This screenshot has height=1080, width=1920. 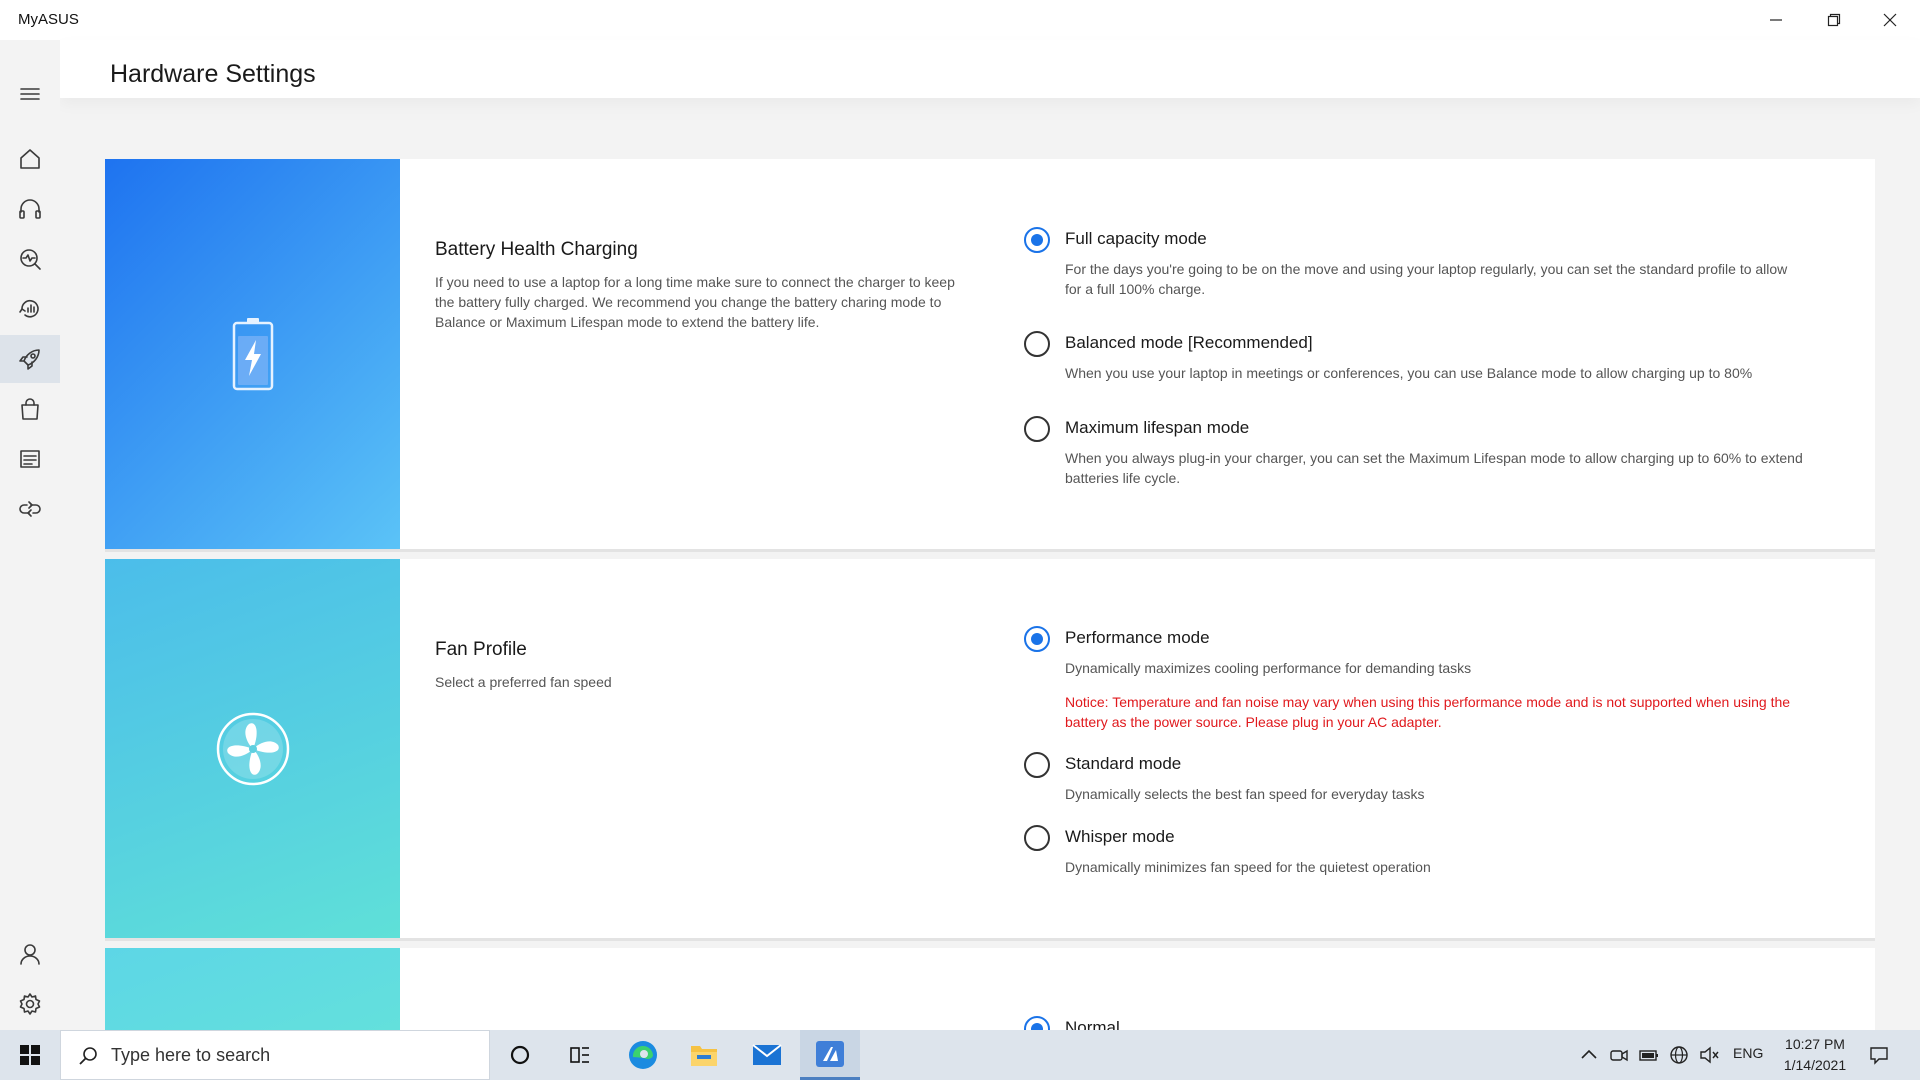 I want to click on option-label: Balanced mode [Recommended], so click(x=1189, y=342).